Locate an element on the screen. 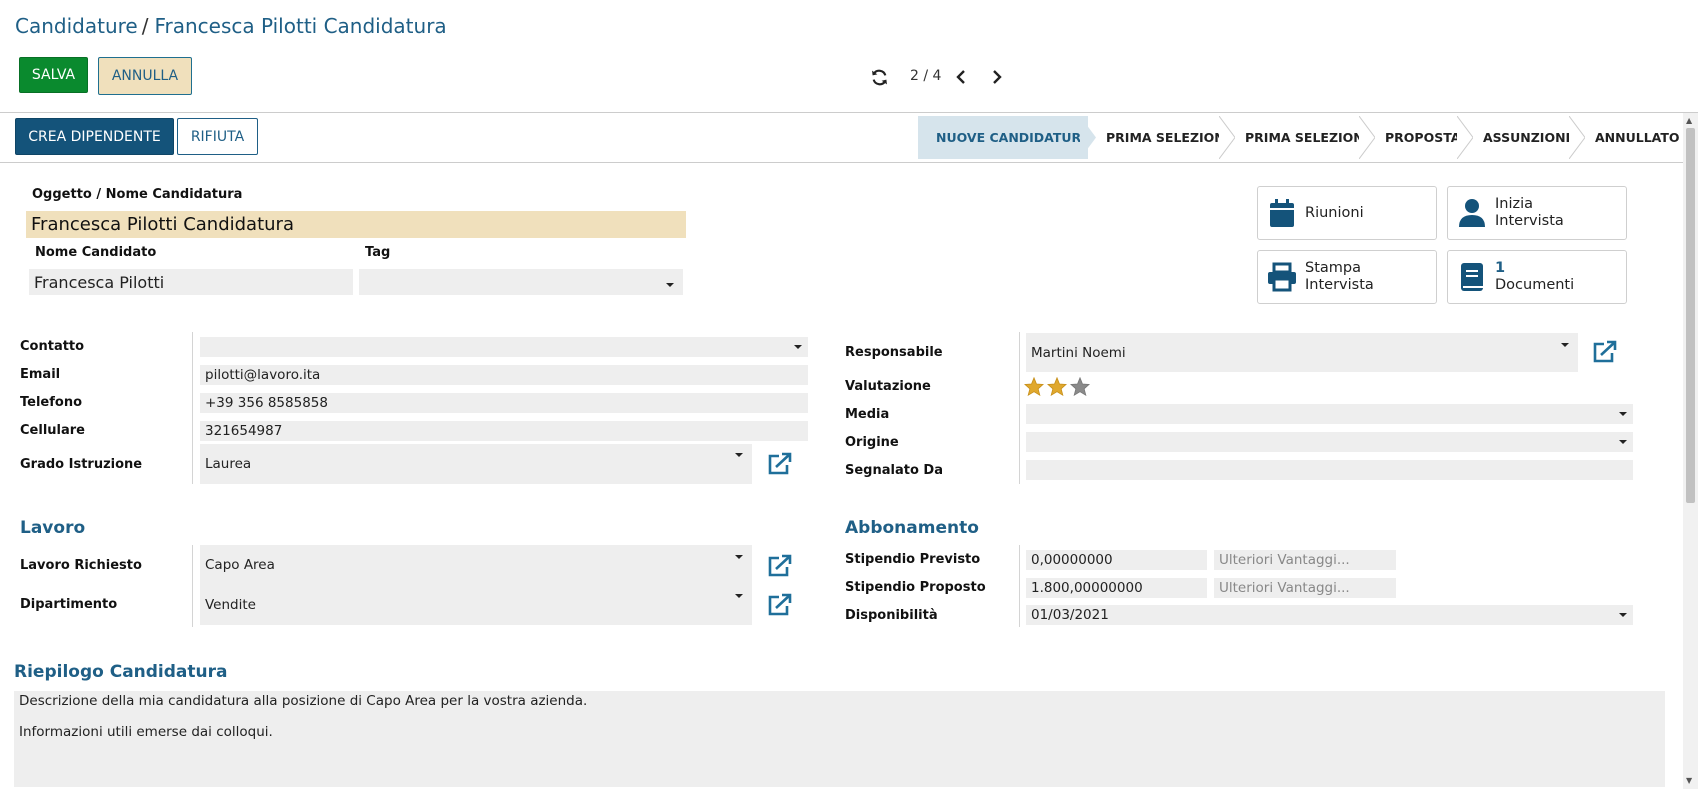 The image size is (1698, 789). previous-record-icon is located at coordinates (961, 77).